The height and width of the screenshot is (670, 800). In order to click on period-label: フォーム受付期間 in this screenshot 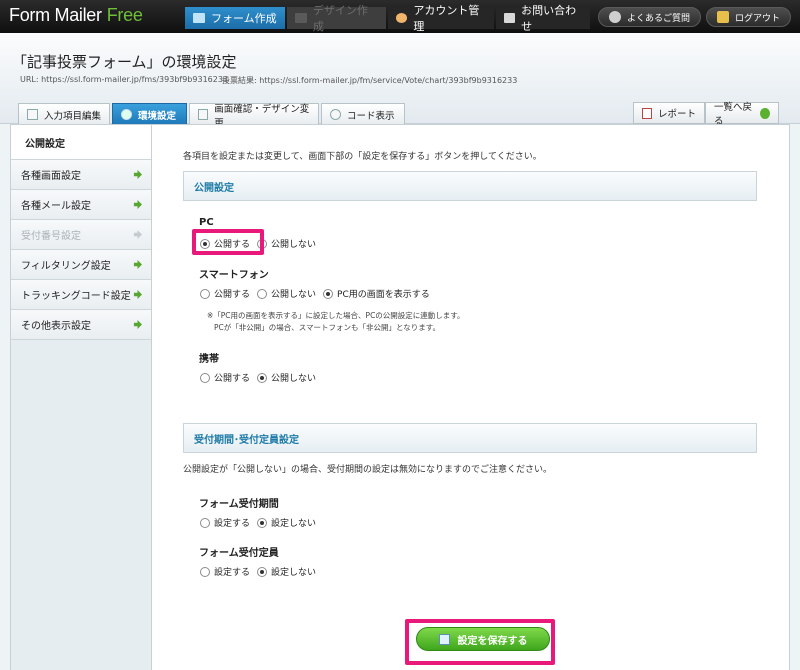, I will do `click(239, 504)`.